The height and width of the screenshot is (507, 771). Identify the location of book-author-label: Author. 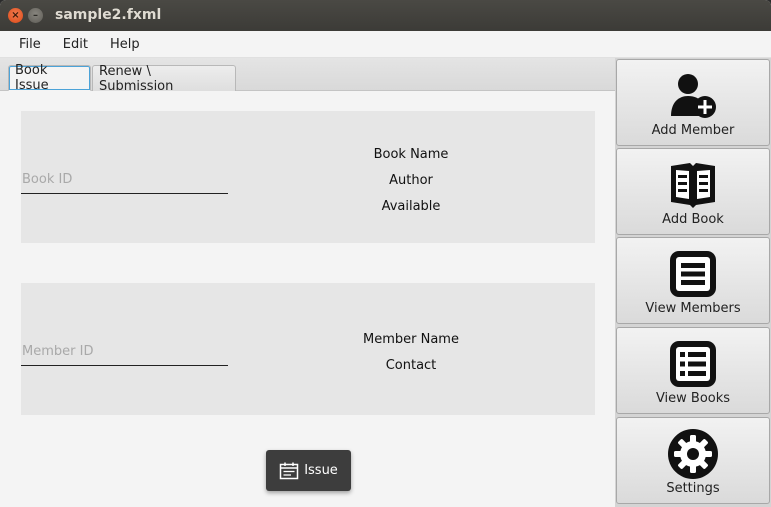
(411, 180).